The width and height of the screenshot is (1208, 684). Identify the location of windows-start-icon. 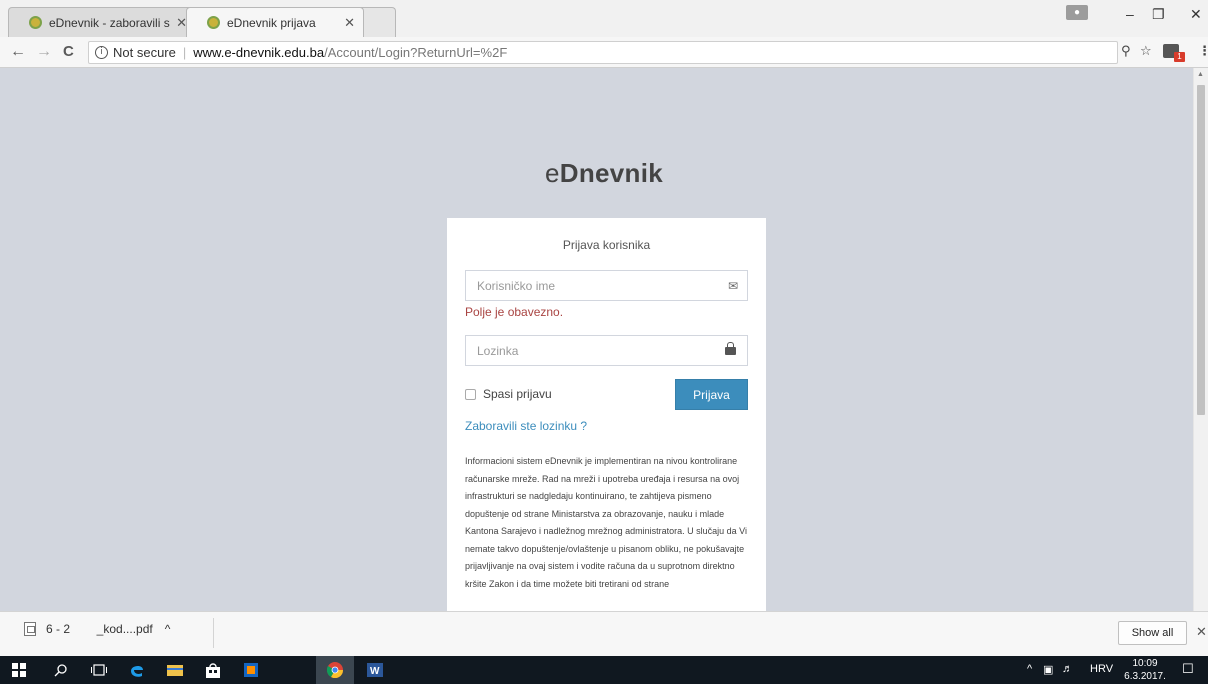
(19, 670).